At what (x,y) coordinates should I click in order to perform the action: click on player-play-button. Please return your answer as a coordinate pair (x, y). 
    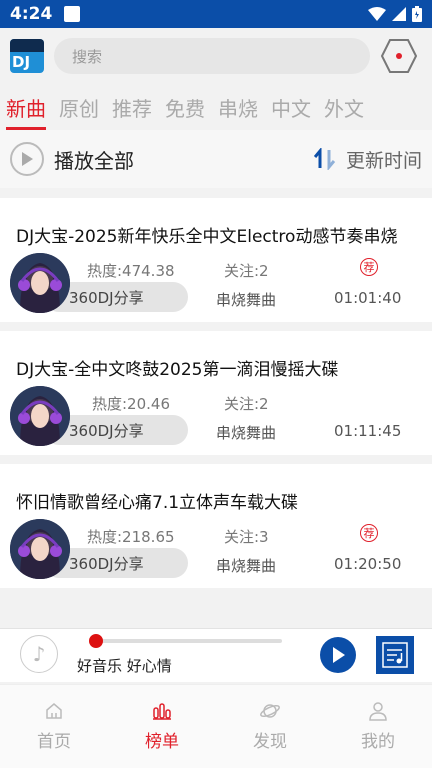
    Looking at the image, I should click on (338, 655).